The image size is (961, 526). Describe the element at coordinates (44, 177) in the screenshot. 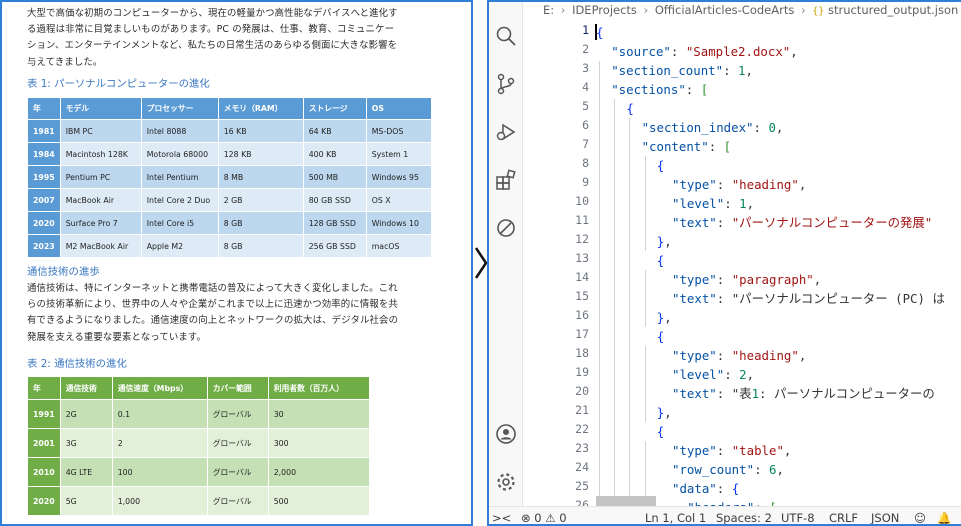

I see `table-cell: 1995` at that location.